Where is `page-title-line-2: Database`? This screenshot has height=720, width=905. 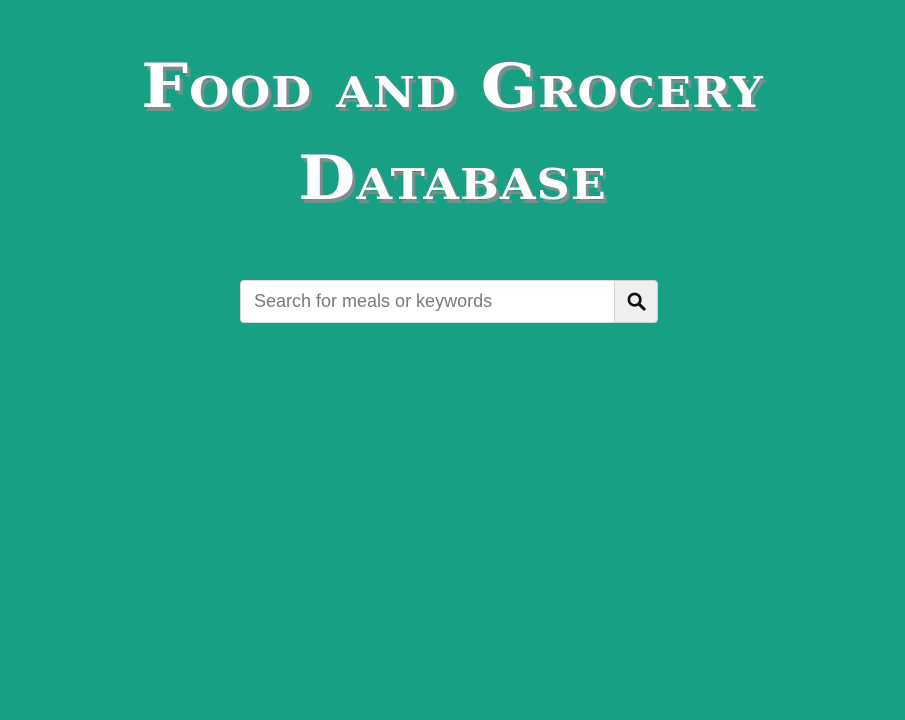 page-title-line-2: Database is located at coordinates (452, 178).